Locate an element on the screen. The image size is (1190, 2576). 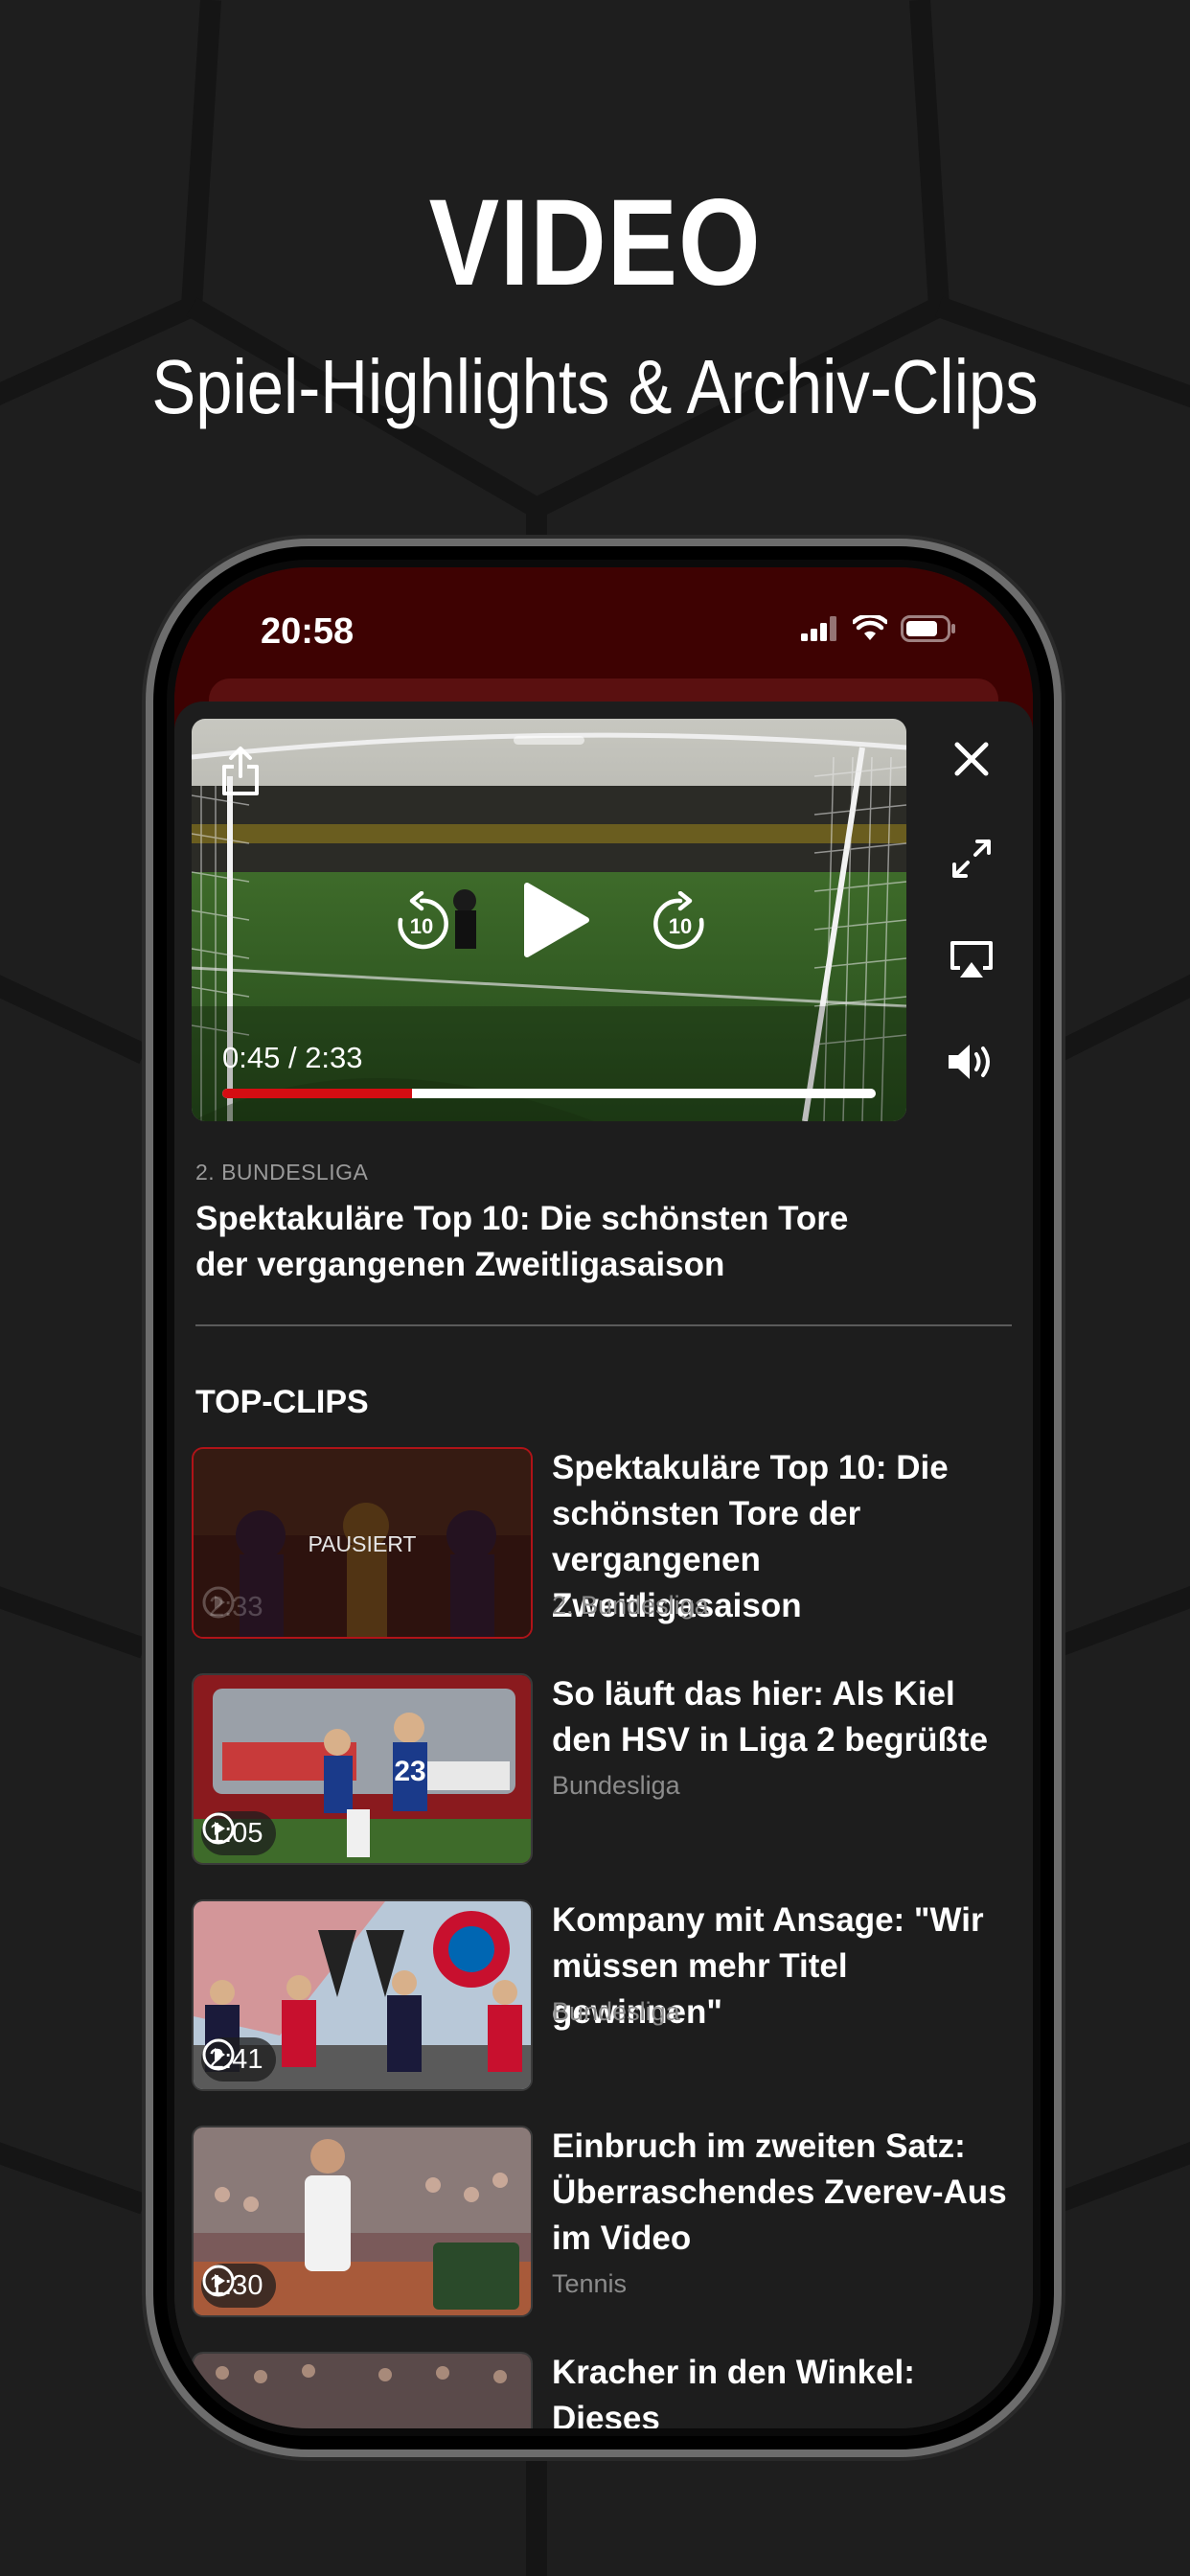
clip-thumbnail: 1:30 is located at coordinates (363, 2221).